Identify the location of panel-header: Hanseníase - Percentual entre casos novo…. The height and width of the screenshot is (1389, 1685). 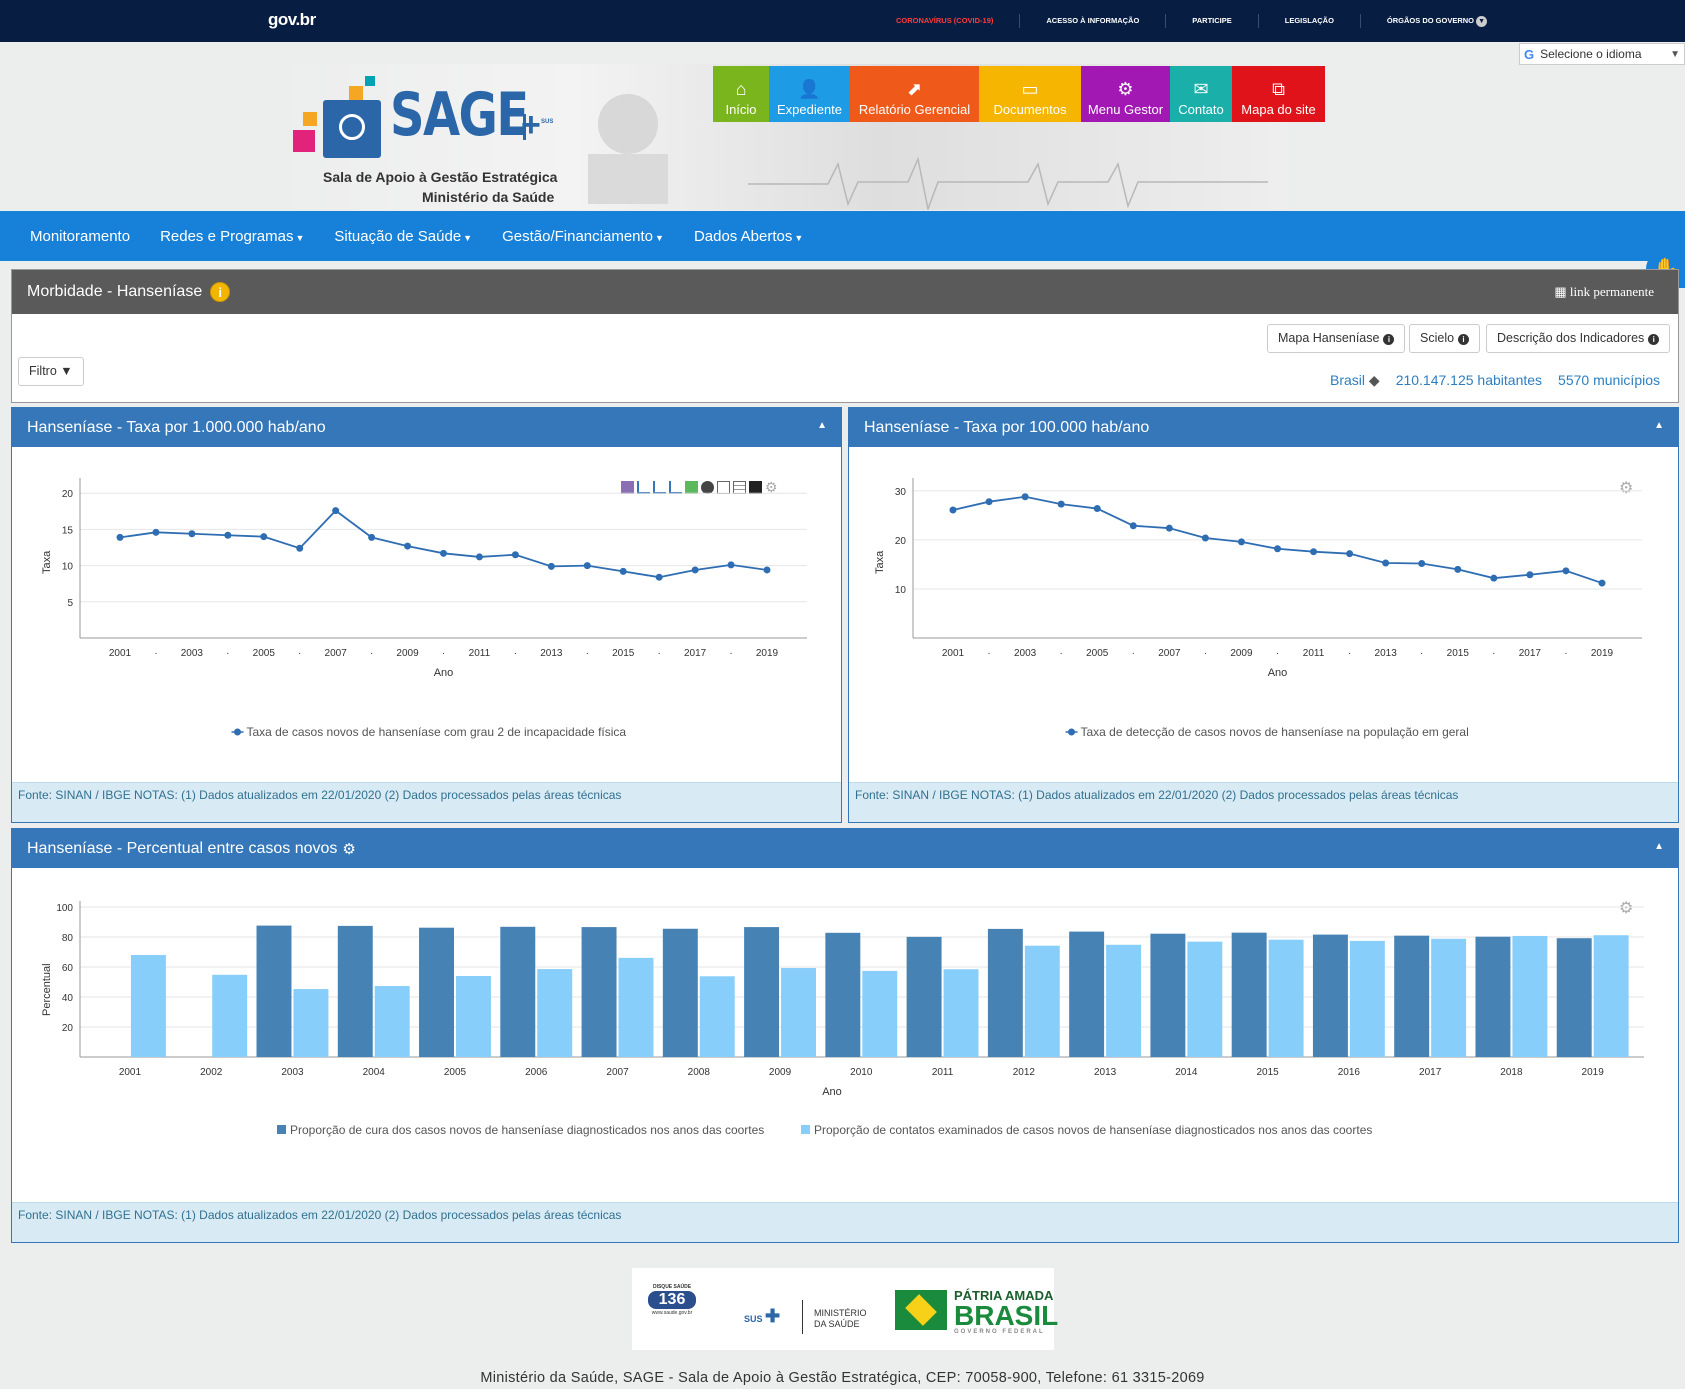
(845, 848).